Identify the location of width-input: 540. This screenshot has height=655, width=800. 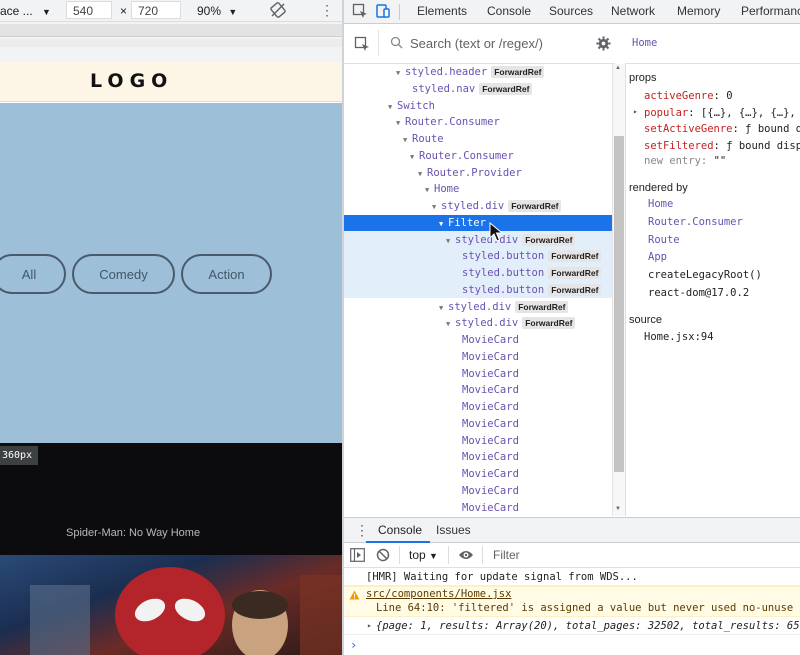
(89, 10).